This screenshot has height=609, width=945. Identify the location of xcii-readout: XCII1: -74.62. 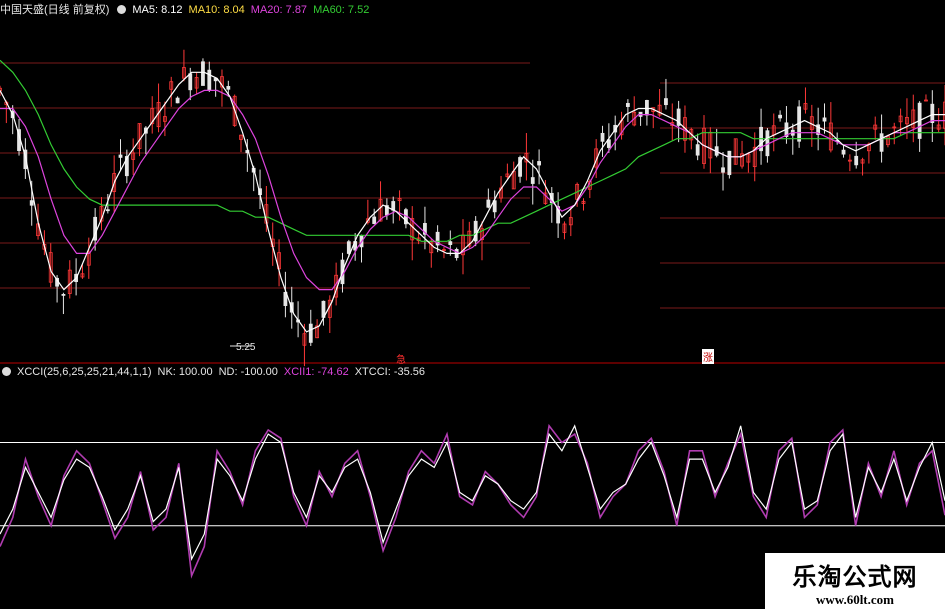
(316, 372).